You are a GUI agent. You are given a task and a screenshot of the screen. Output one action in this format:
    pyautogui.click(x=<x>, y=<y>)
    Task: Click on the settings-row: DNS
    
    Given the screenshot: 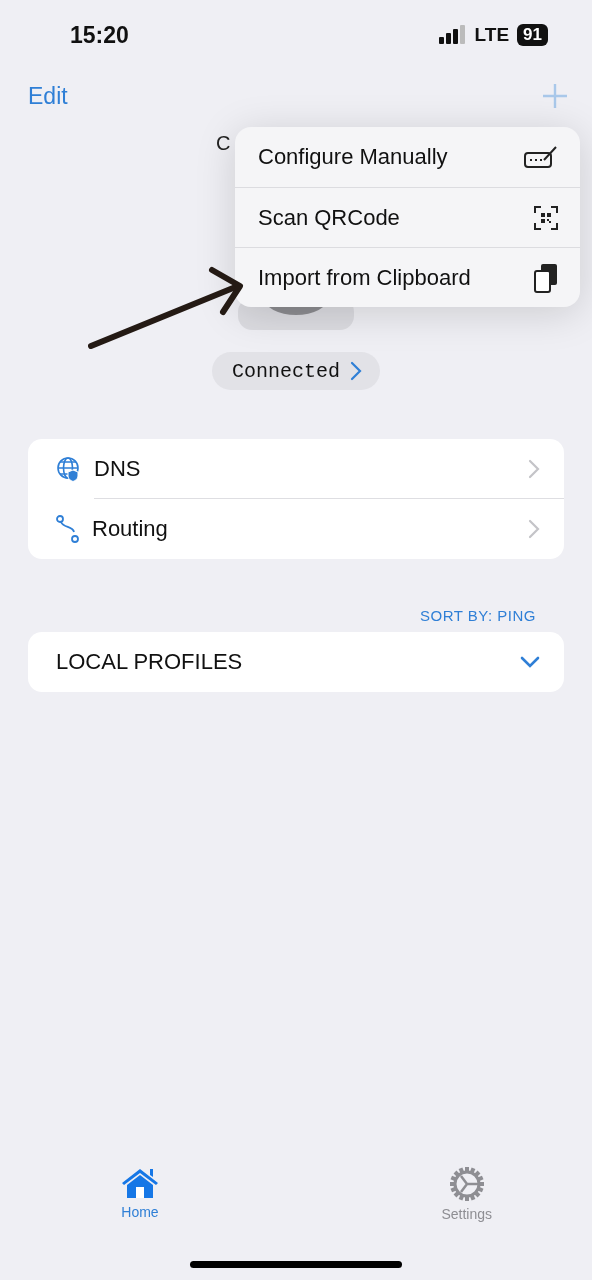 What is the action you would take?
    pyautogui.click(x=296, y=469)
    